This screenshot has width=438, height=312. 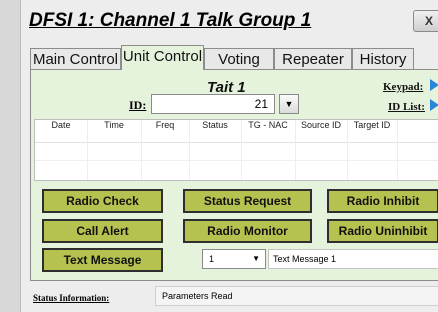 I want to click on text-message-select: 1 ▼, so click(x=234, y=259).